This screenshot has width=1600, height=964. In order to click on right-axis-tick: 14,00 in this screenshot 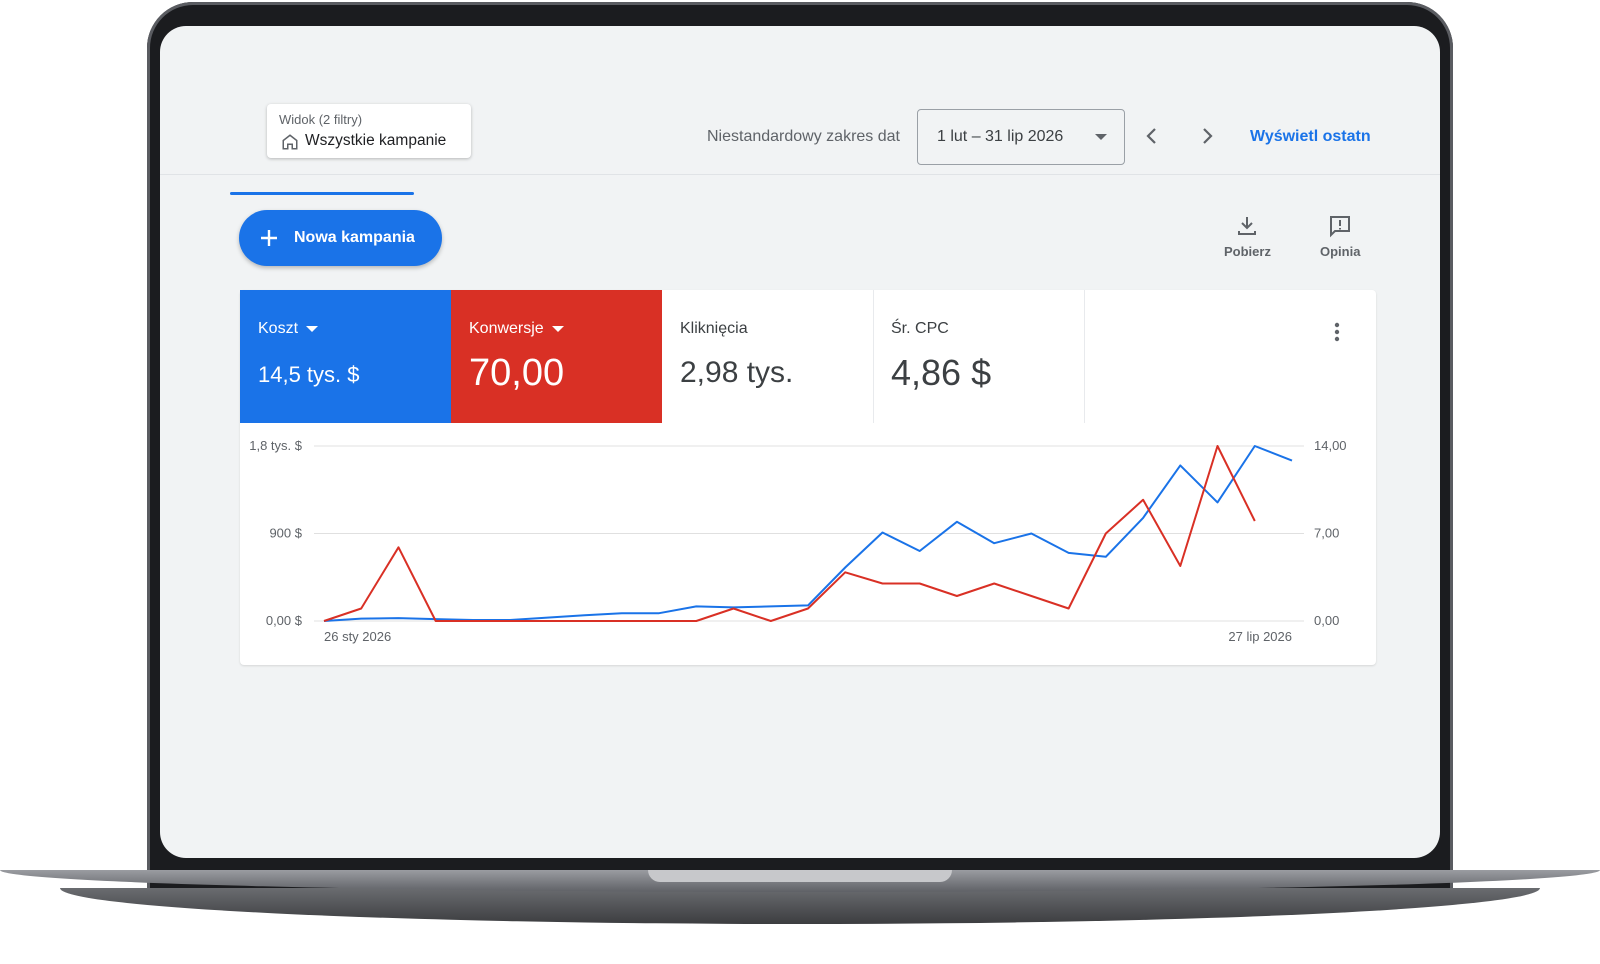, I will do `click(1330, 445)`.